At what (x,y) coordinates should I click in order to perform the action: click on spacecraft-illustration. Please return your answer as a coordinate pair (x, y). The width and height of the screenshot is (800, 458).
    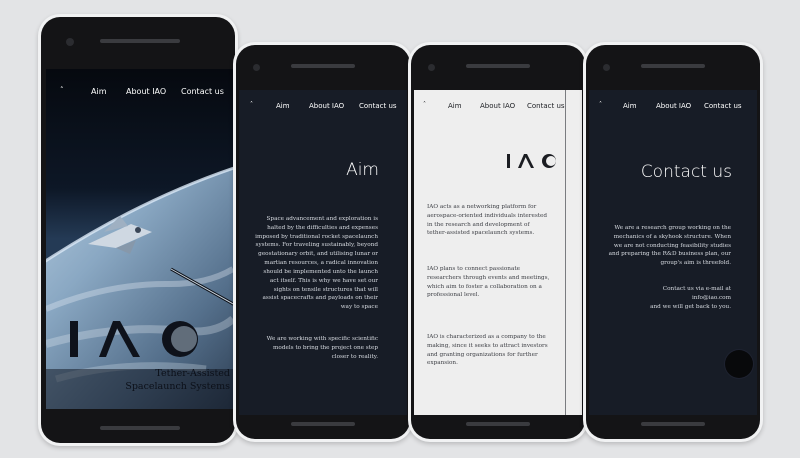
    Looking at the image, I should click on (120, 235).